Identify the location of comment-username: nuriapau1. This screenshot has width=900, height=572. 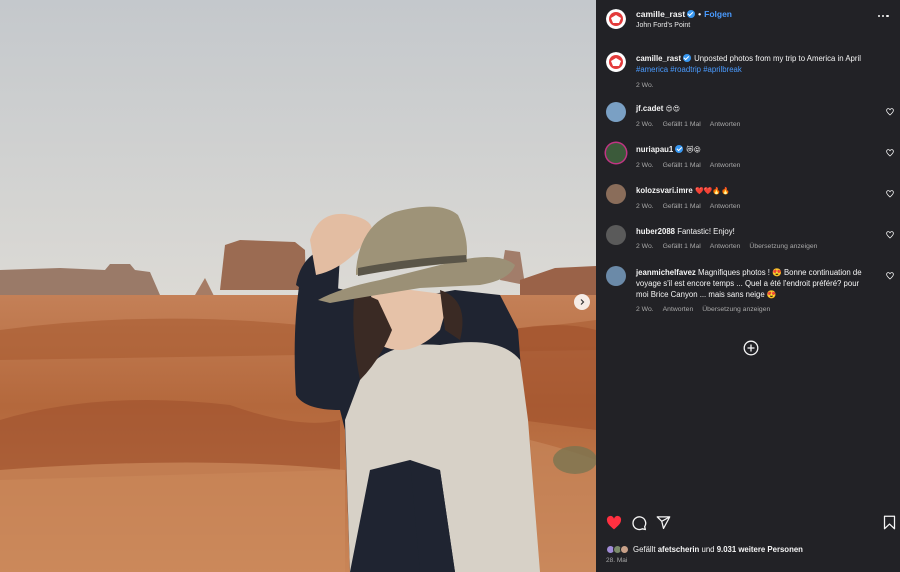
(654, 149).